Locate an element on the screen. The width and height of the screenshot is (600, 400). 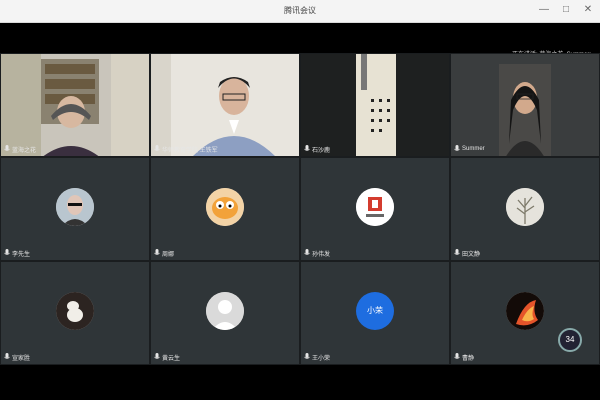
video-feed-calligraphy is located at coordinates (375, 105).